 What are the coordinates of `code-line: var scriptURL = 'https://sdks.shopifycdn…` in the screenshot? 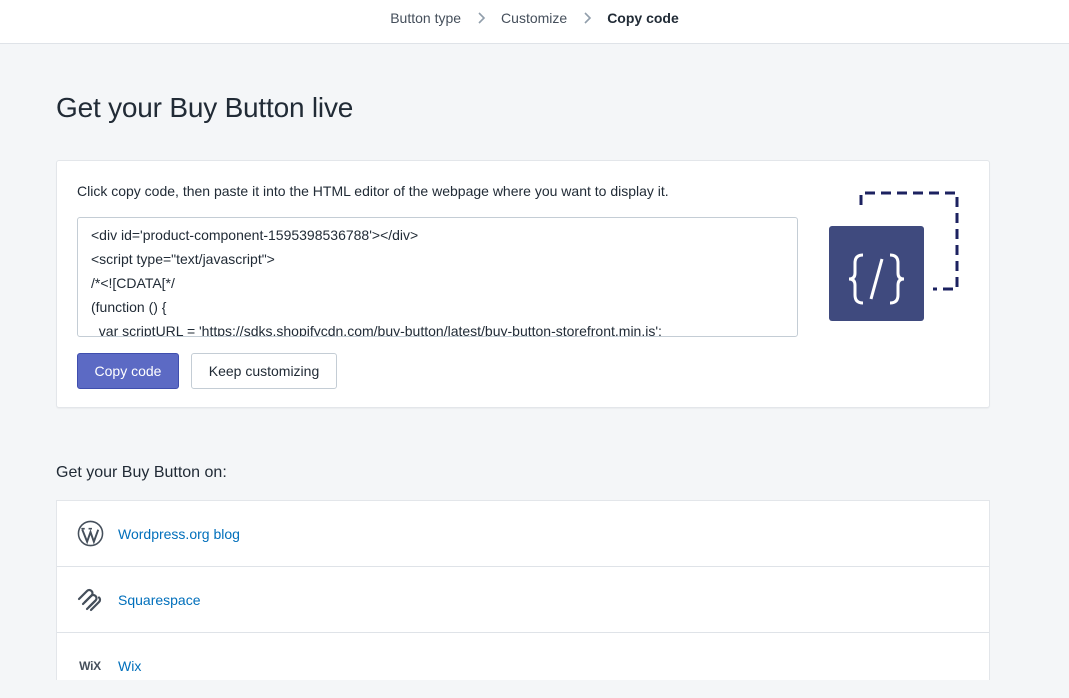 It's located at (376, 330).